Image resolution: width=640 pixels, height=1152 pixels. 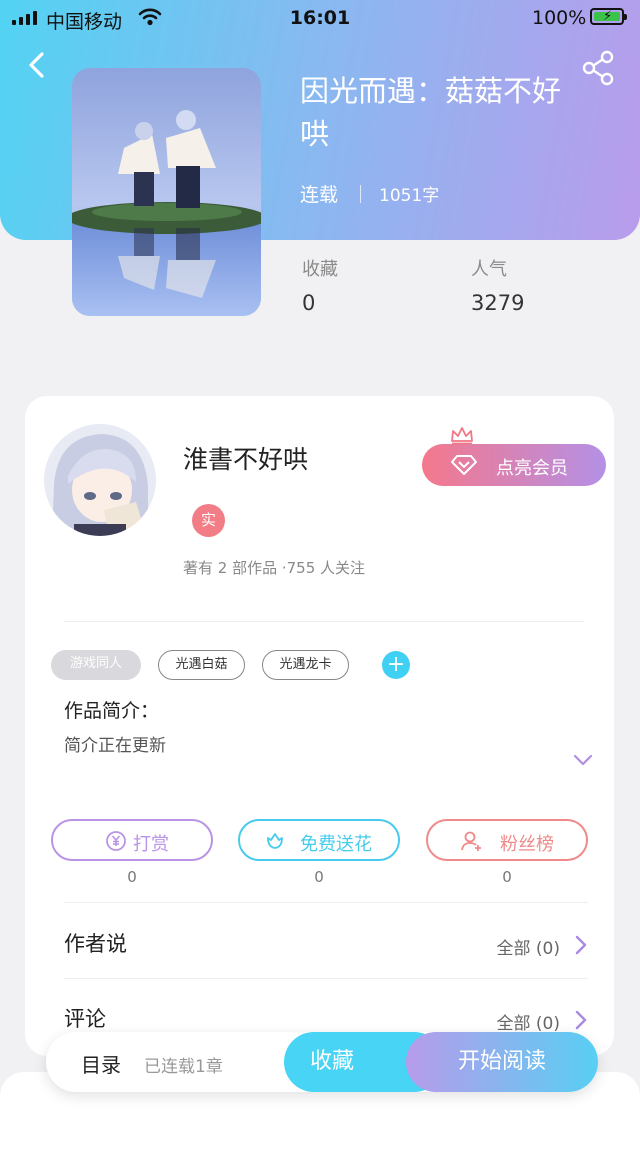 What do you see at coordinates (115, 746) in the screenshot?
I see `intro-text: 简介正在更新` at bounding box center [115, 746].